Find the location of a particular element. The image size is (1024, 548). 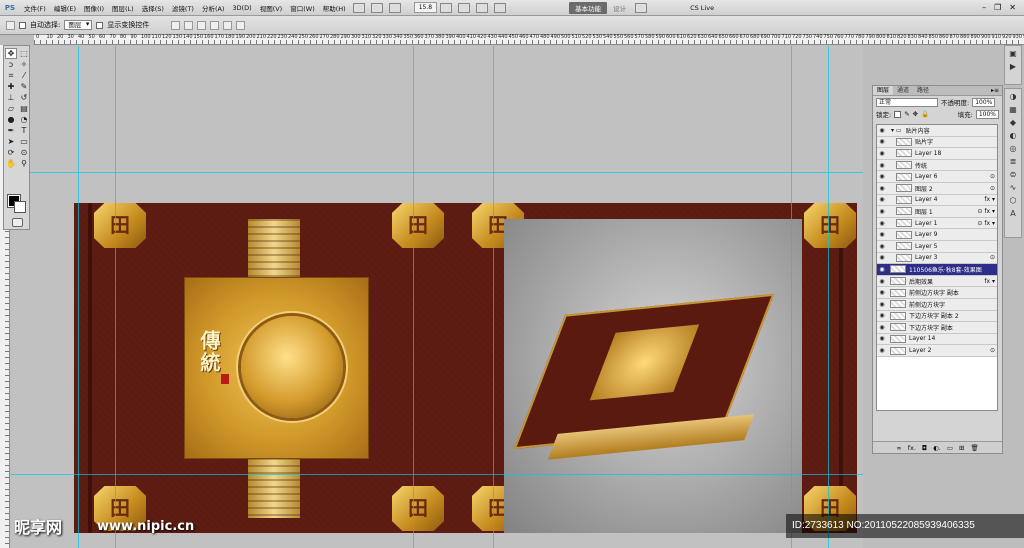

hand-tool-icon: ✋ is located at coordinates (11, 163).